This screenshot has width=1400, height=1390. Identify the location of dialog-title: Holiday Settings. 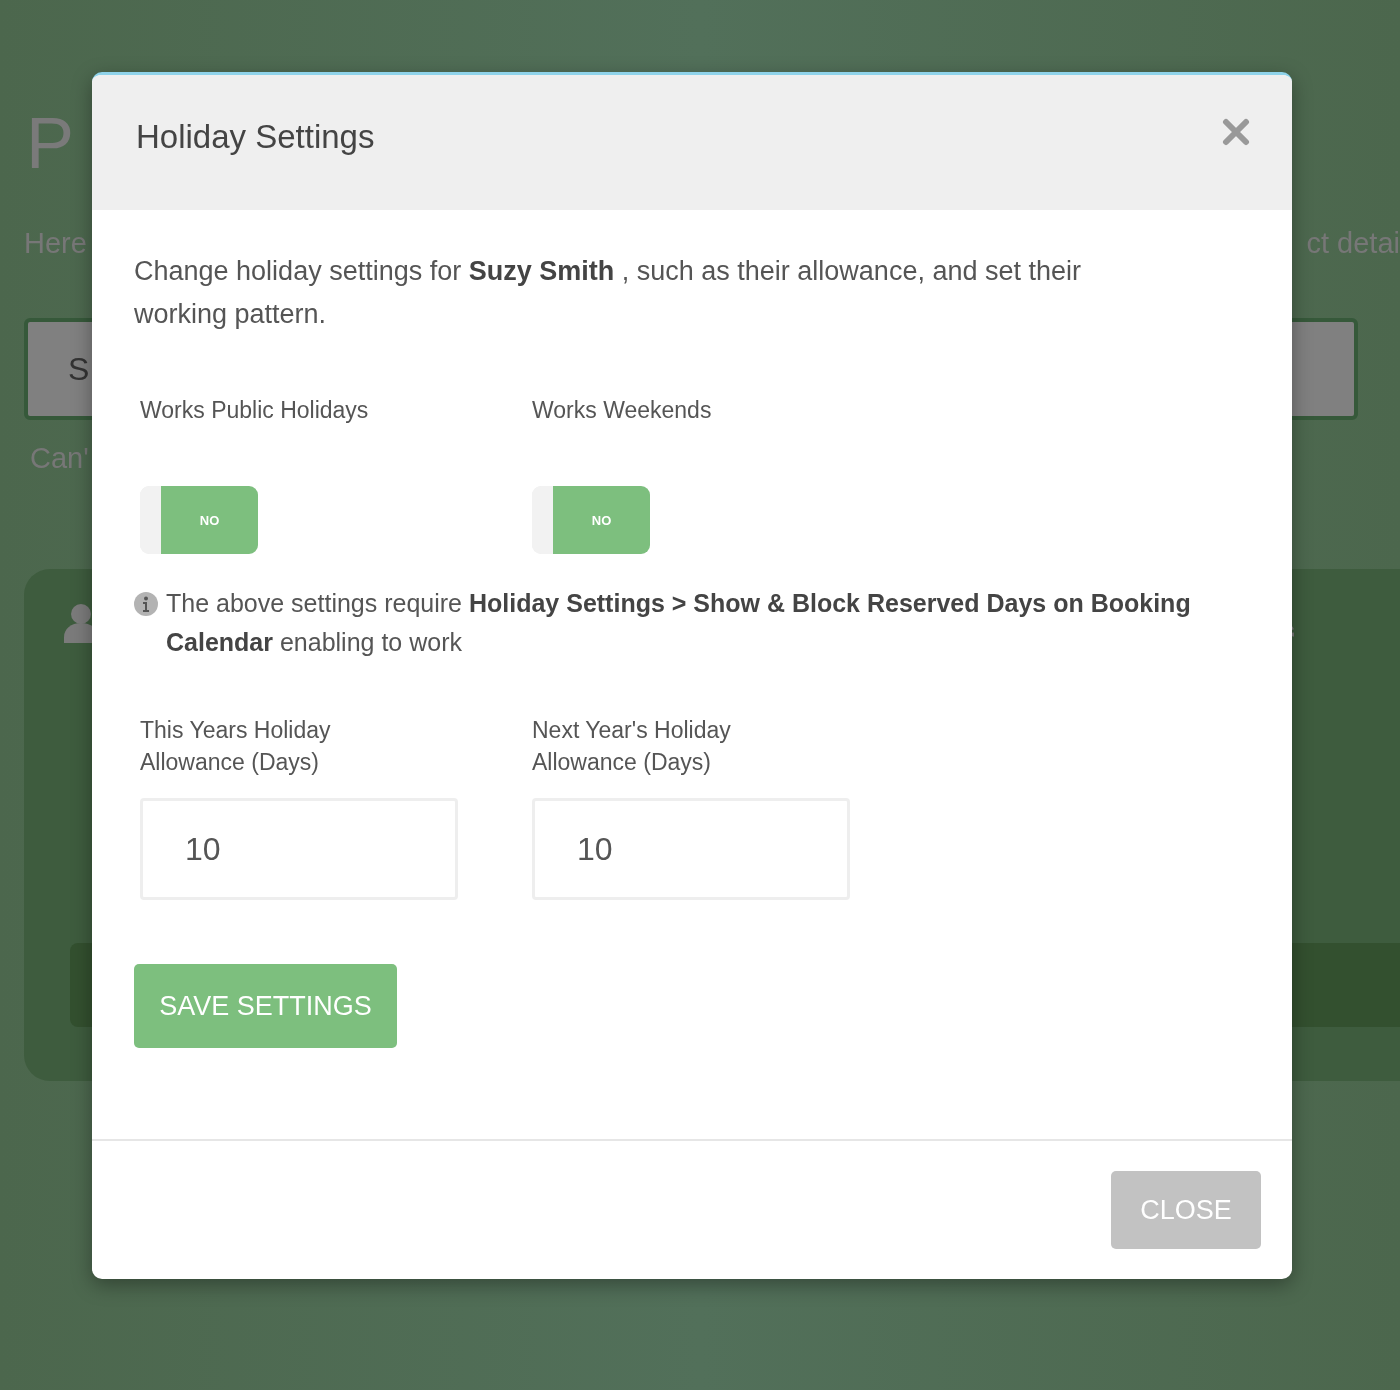
(255, 136).